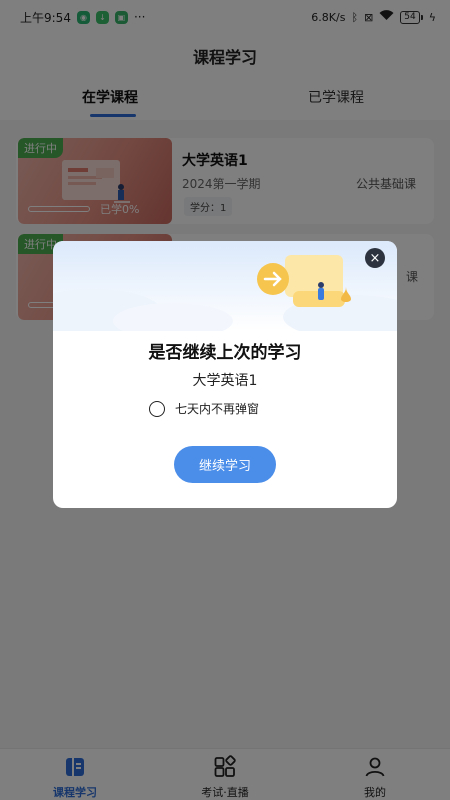 Image resolution: width=450 pixels, height=800 pixels. What do you see at coordinates (157, 408) in the screenshot?
I see `radio-button` at bounding box center [157, 408].